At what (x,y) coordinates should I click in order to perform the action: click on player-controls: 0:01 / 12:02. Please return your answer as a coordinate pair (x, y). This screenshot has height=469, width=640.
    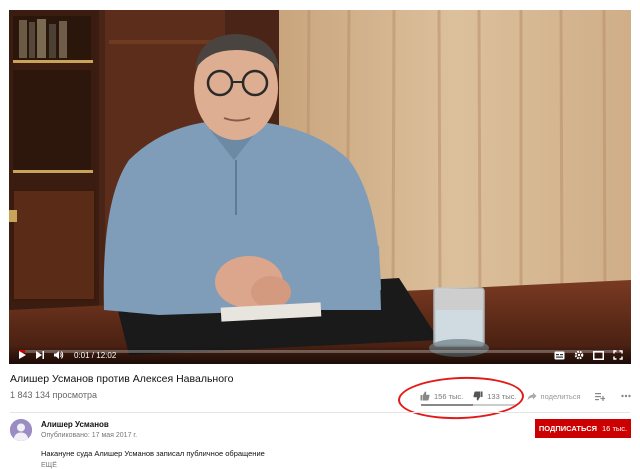
    Looking at the image, I should click on (320, 355).